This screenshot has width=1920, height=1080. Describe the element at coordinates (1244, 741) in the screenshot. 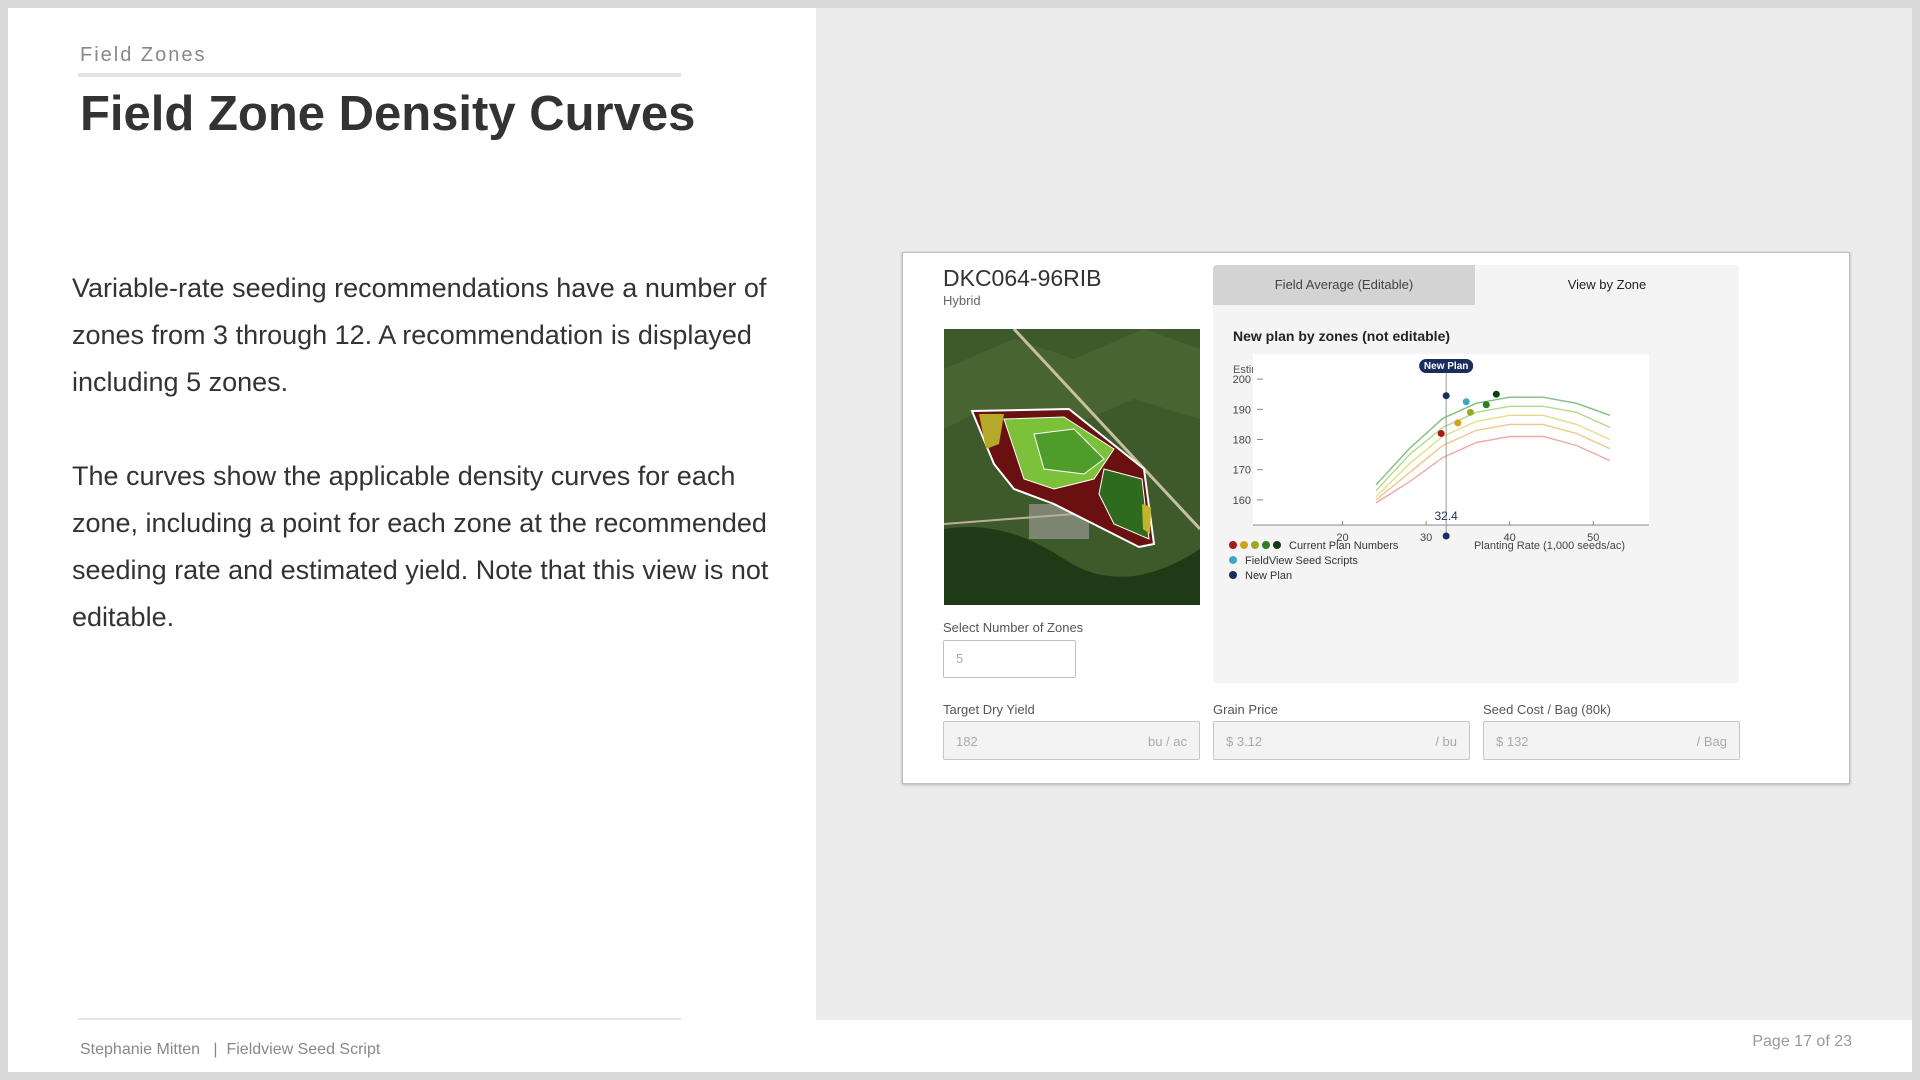

I see `grain-price-value: $ 3.12` at that location.